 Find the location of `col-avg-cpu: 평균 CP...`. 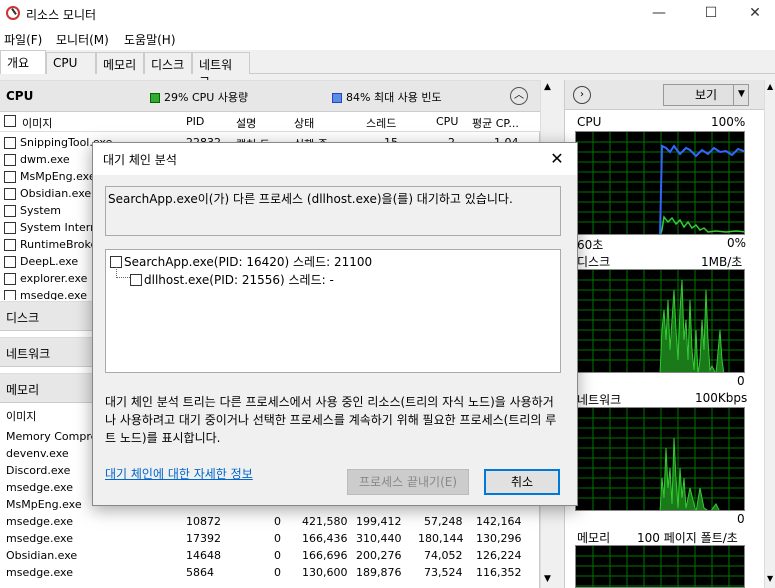

col-avg-cpu: 평균 CP... is located at coordinates (495, 123).